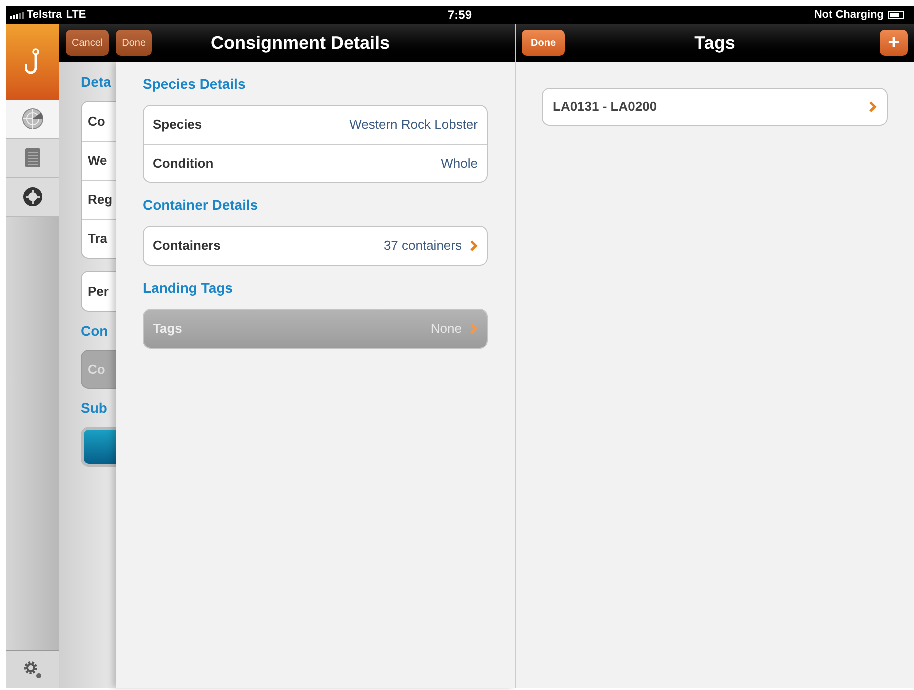  Describe the element at coordinates (188, 288) in the screenshot. I see `section-header: Landing Tags` at that location.